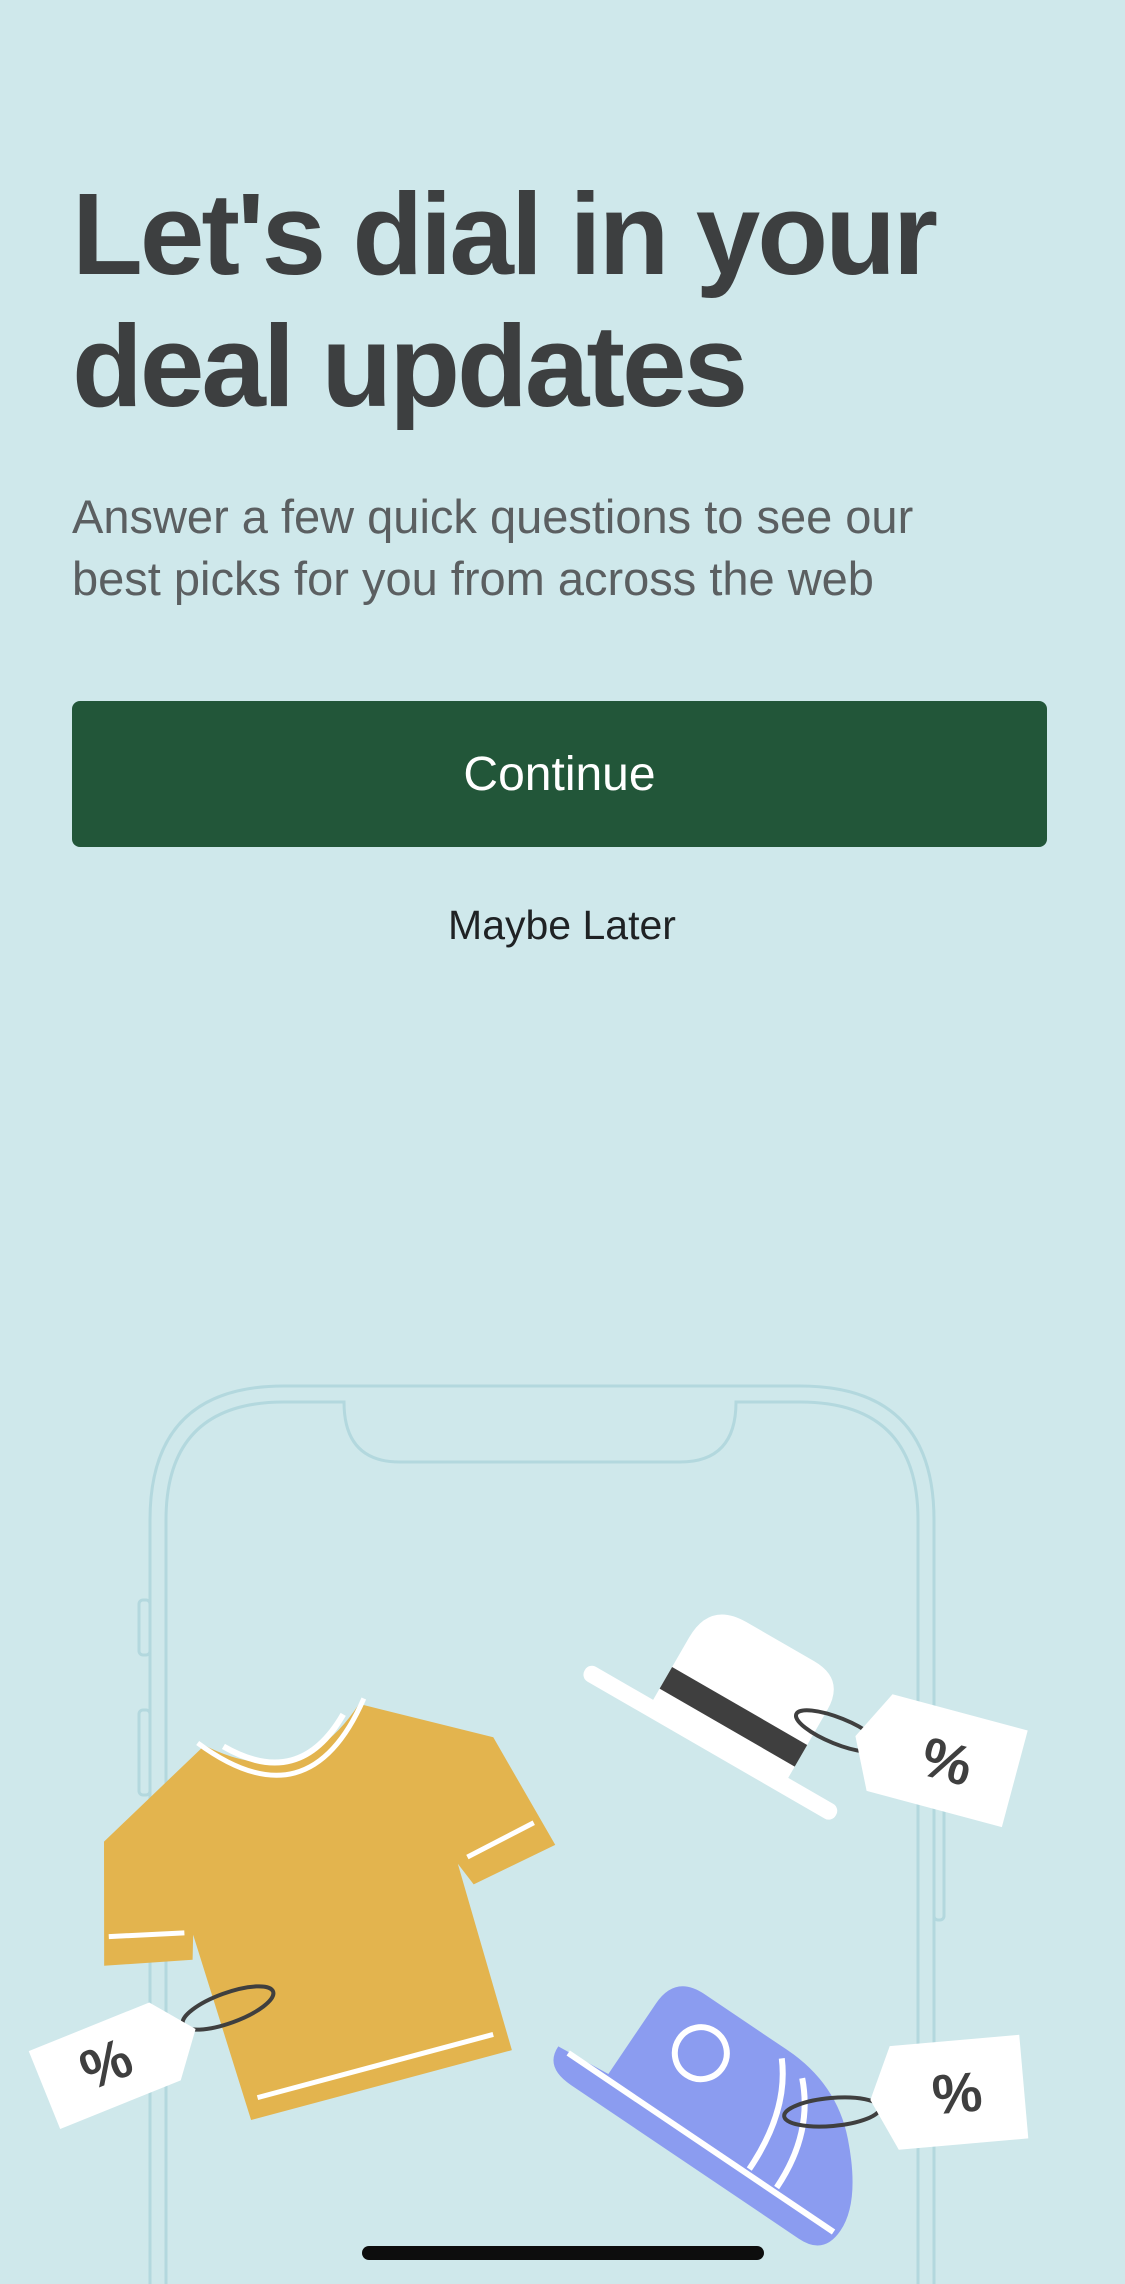  I want to click on page-title-line-1: Let's dial in your, so click(505, 234).